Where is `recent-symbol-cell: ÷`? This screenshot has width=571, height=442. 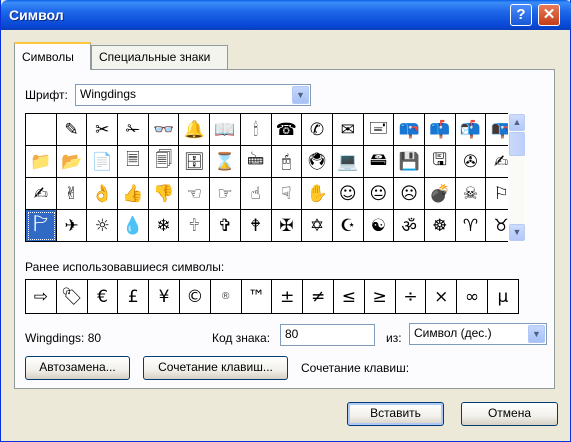 recent-symbol-cell: ÷ is located at coordinates (411, 297).